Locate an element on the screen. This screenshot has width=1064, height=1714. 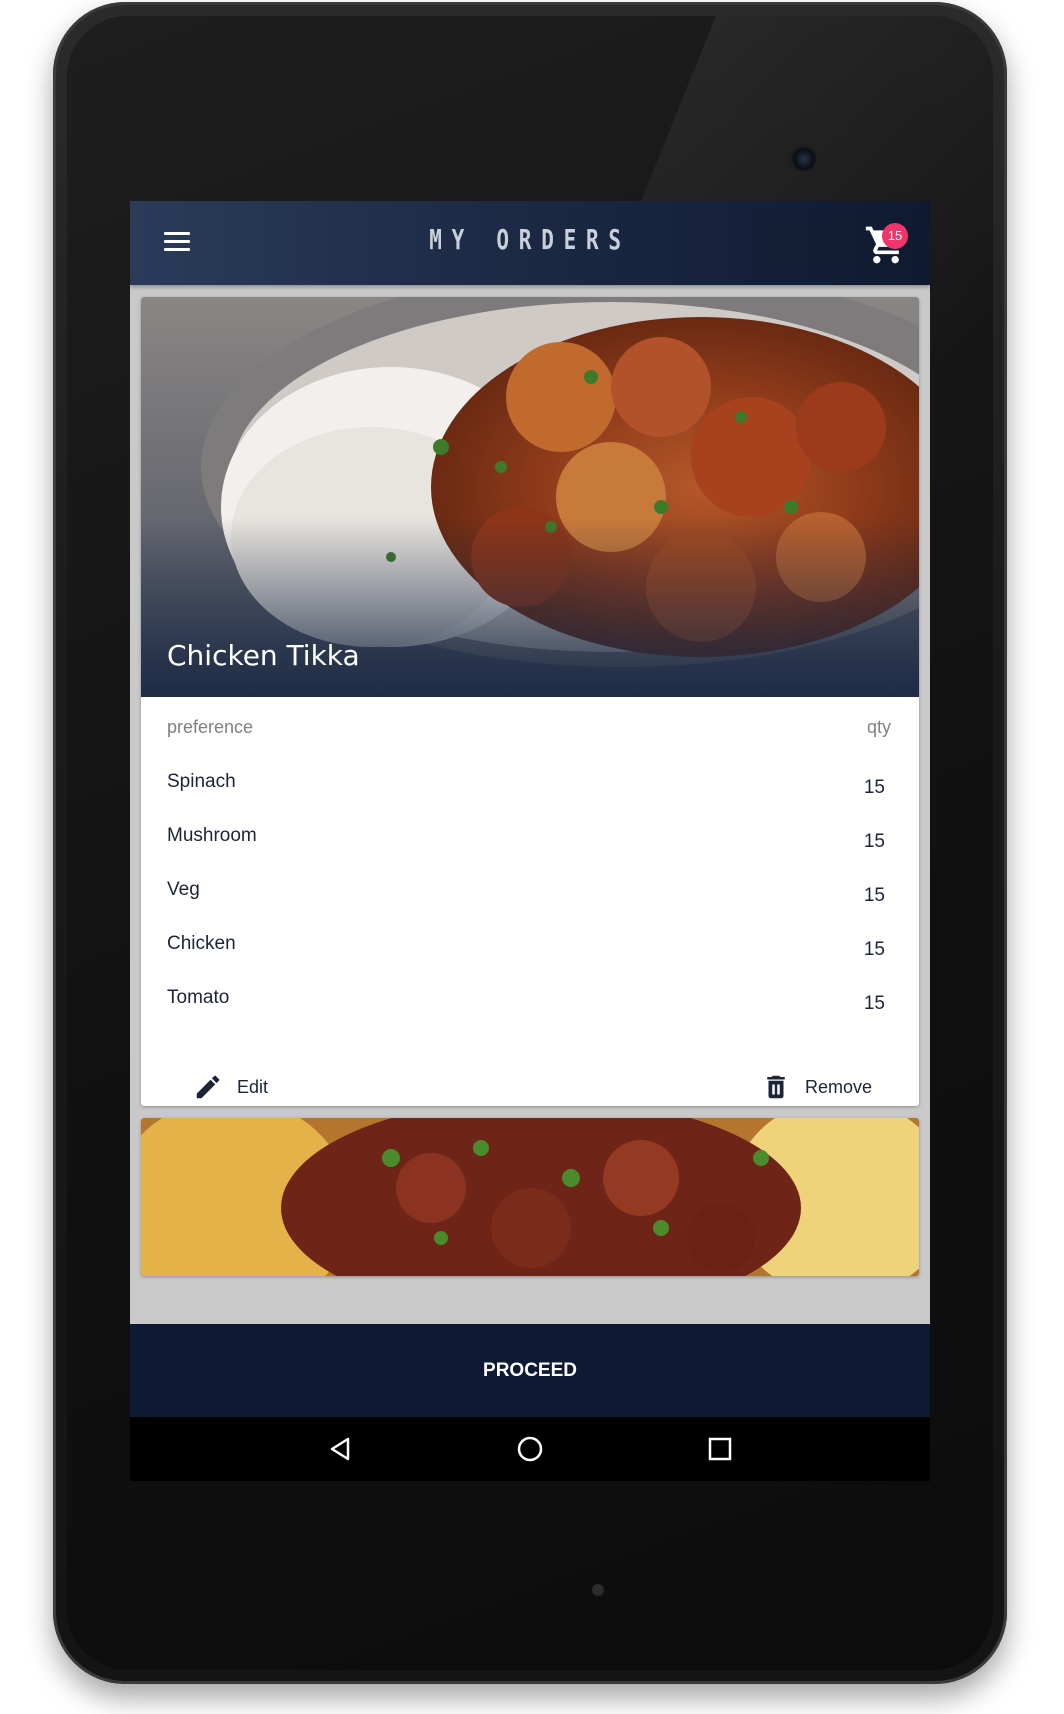
page-title: MY ORDERS is located at coordinates (530, 239).